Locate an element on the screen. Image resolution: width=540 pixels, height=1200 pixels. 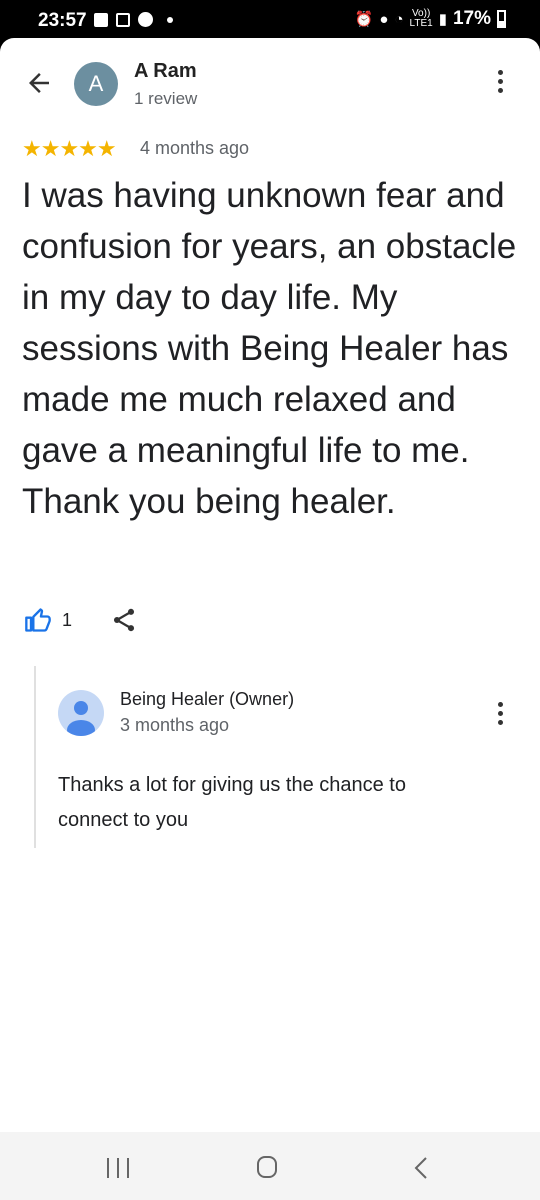
system-icons: ⏰ ● ◔ Vo)) LTE1 ▮ 17% is located at coordinates (430, 19).